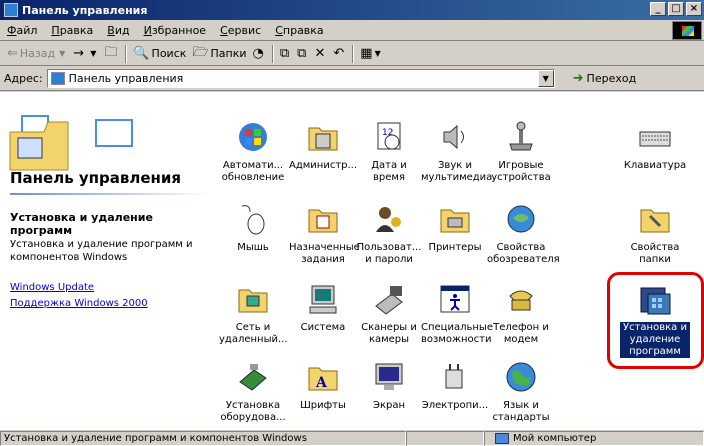  Describe the element at coordinates (521, 299) in the screenshot. I see `phone-modem-icon` at that location.